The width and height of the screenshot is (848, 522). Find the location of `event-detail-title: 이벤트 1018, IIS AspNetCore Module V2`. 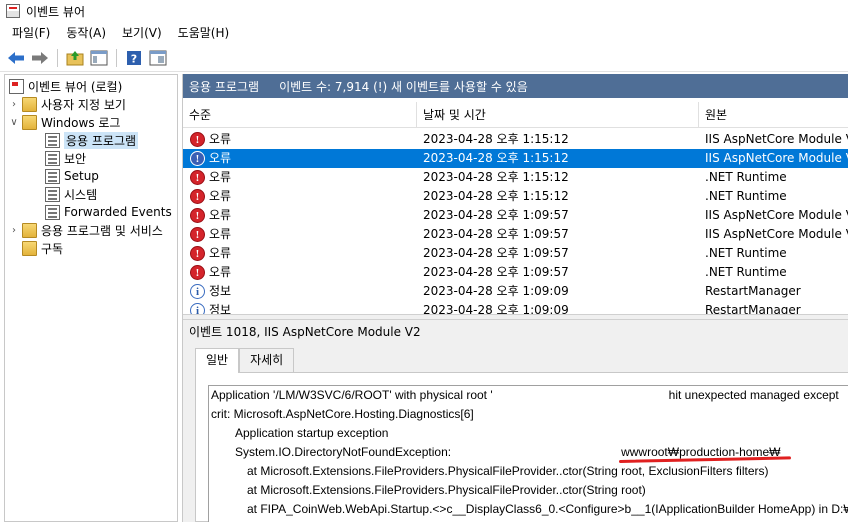

event-detail-title: 이벤트 1018, IIS AspNetCore Module V2 is located at coordinates (305, 332).